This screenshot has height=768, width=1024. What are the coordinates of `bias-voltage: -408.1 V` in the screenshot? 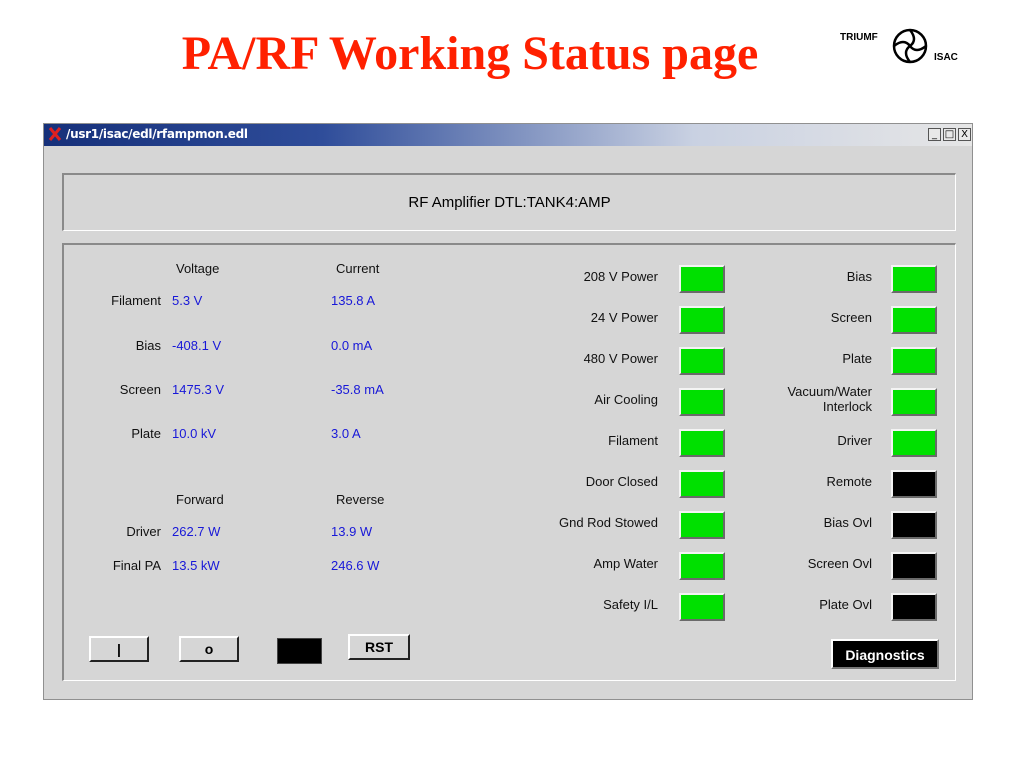 It's located at (197, 345).